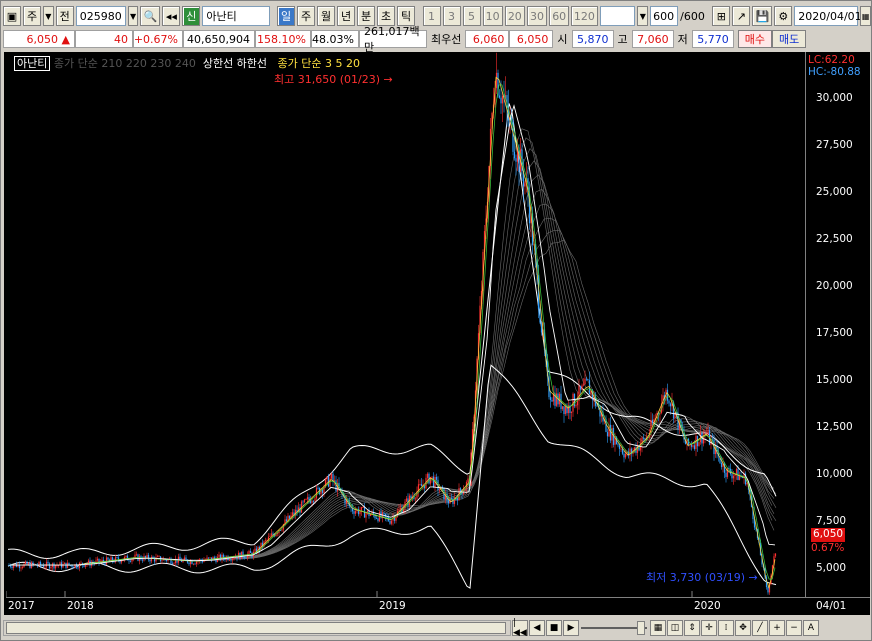 The width and height of the screenshot is (872, 641). What do you see at coordinates (554, 628) in the screenshot?
I see `stop-icon: ■` at bounding box center [554, 628].